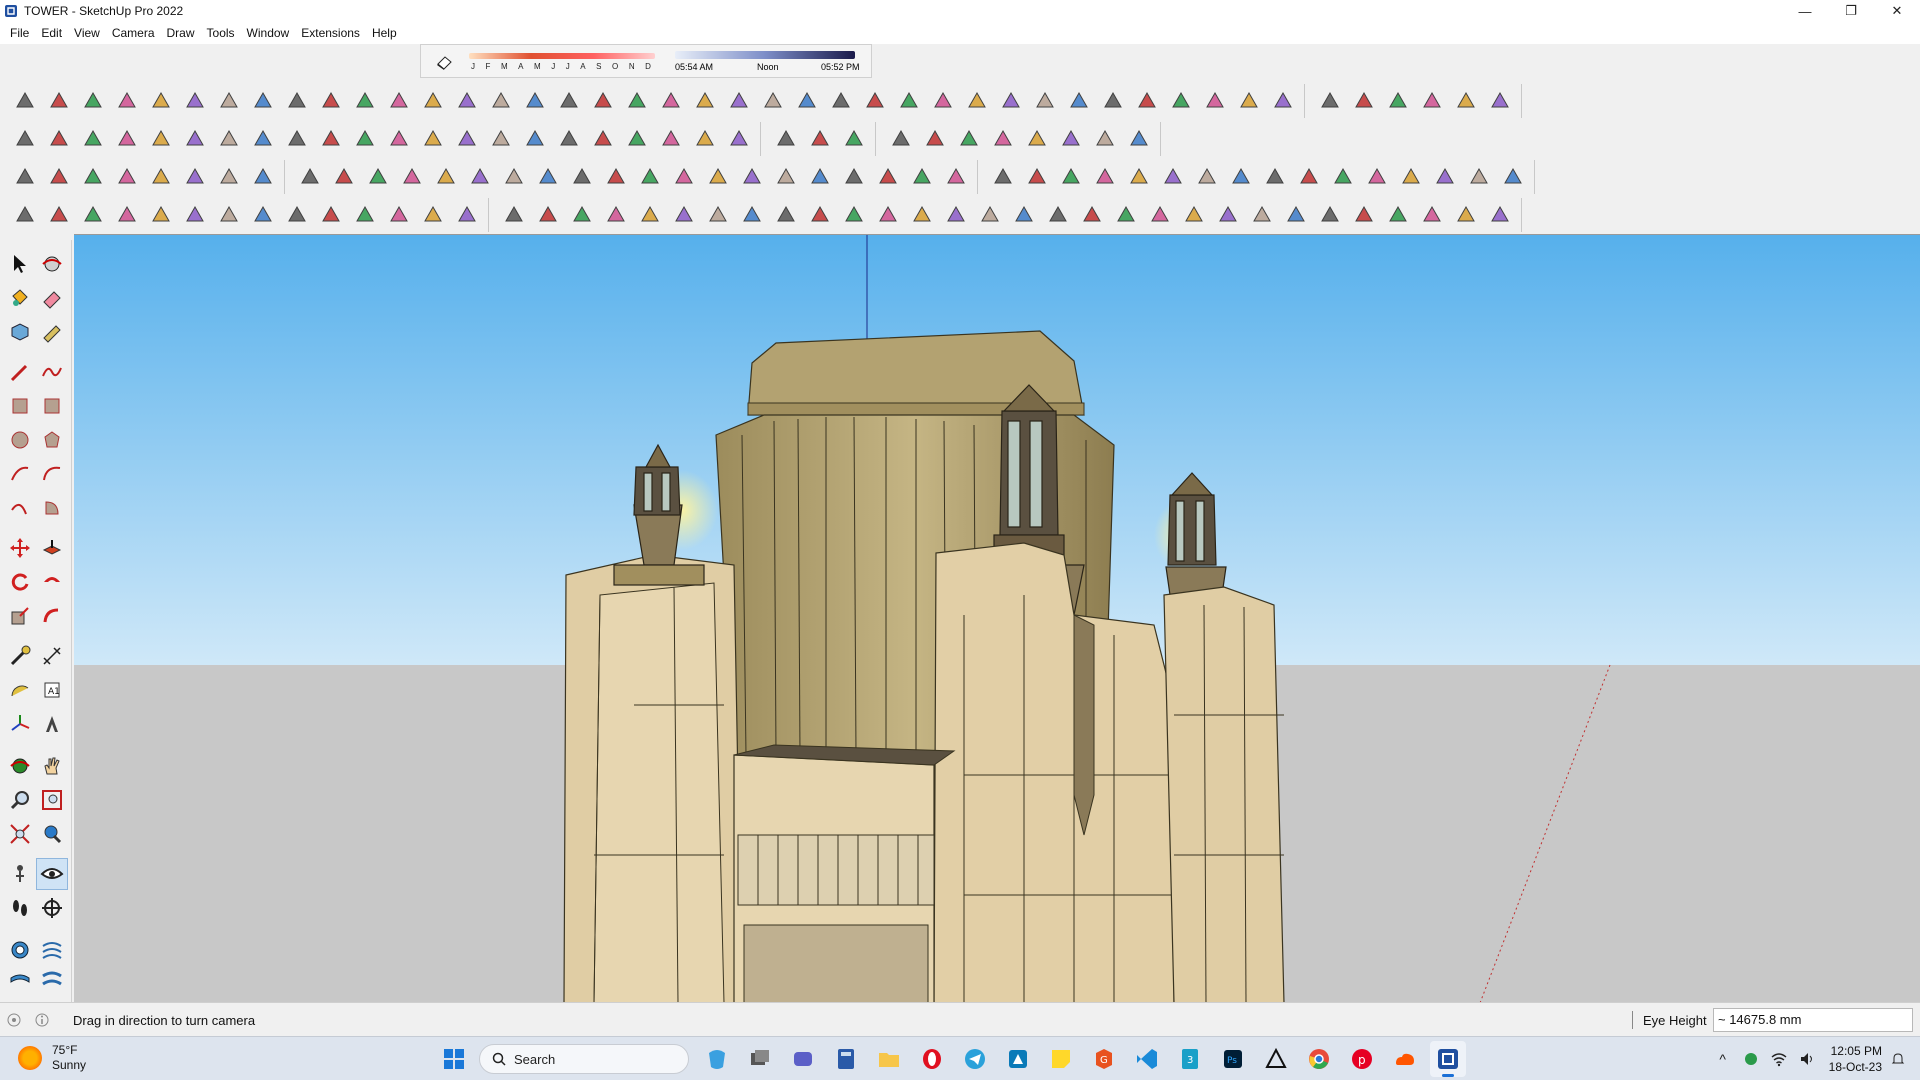  Describe the element at coordinates (87, 33) in the screenshot. I see `menu-view: View` at that location.